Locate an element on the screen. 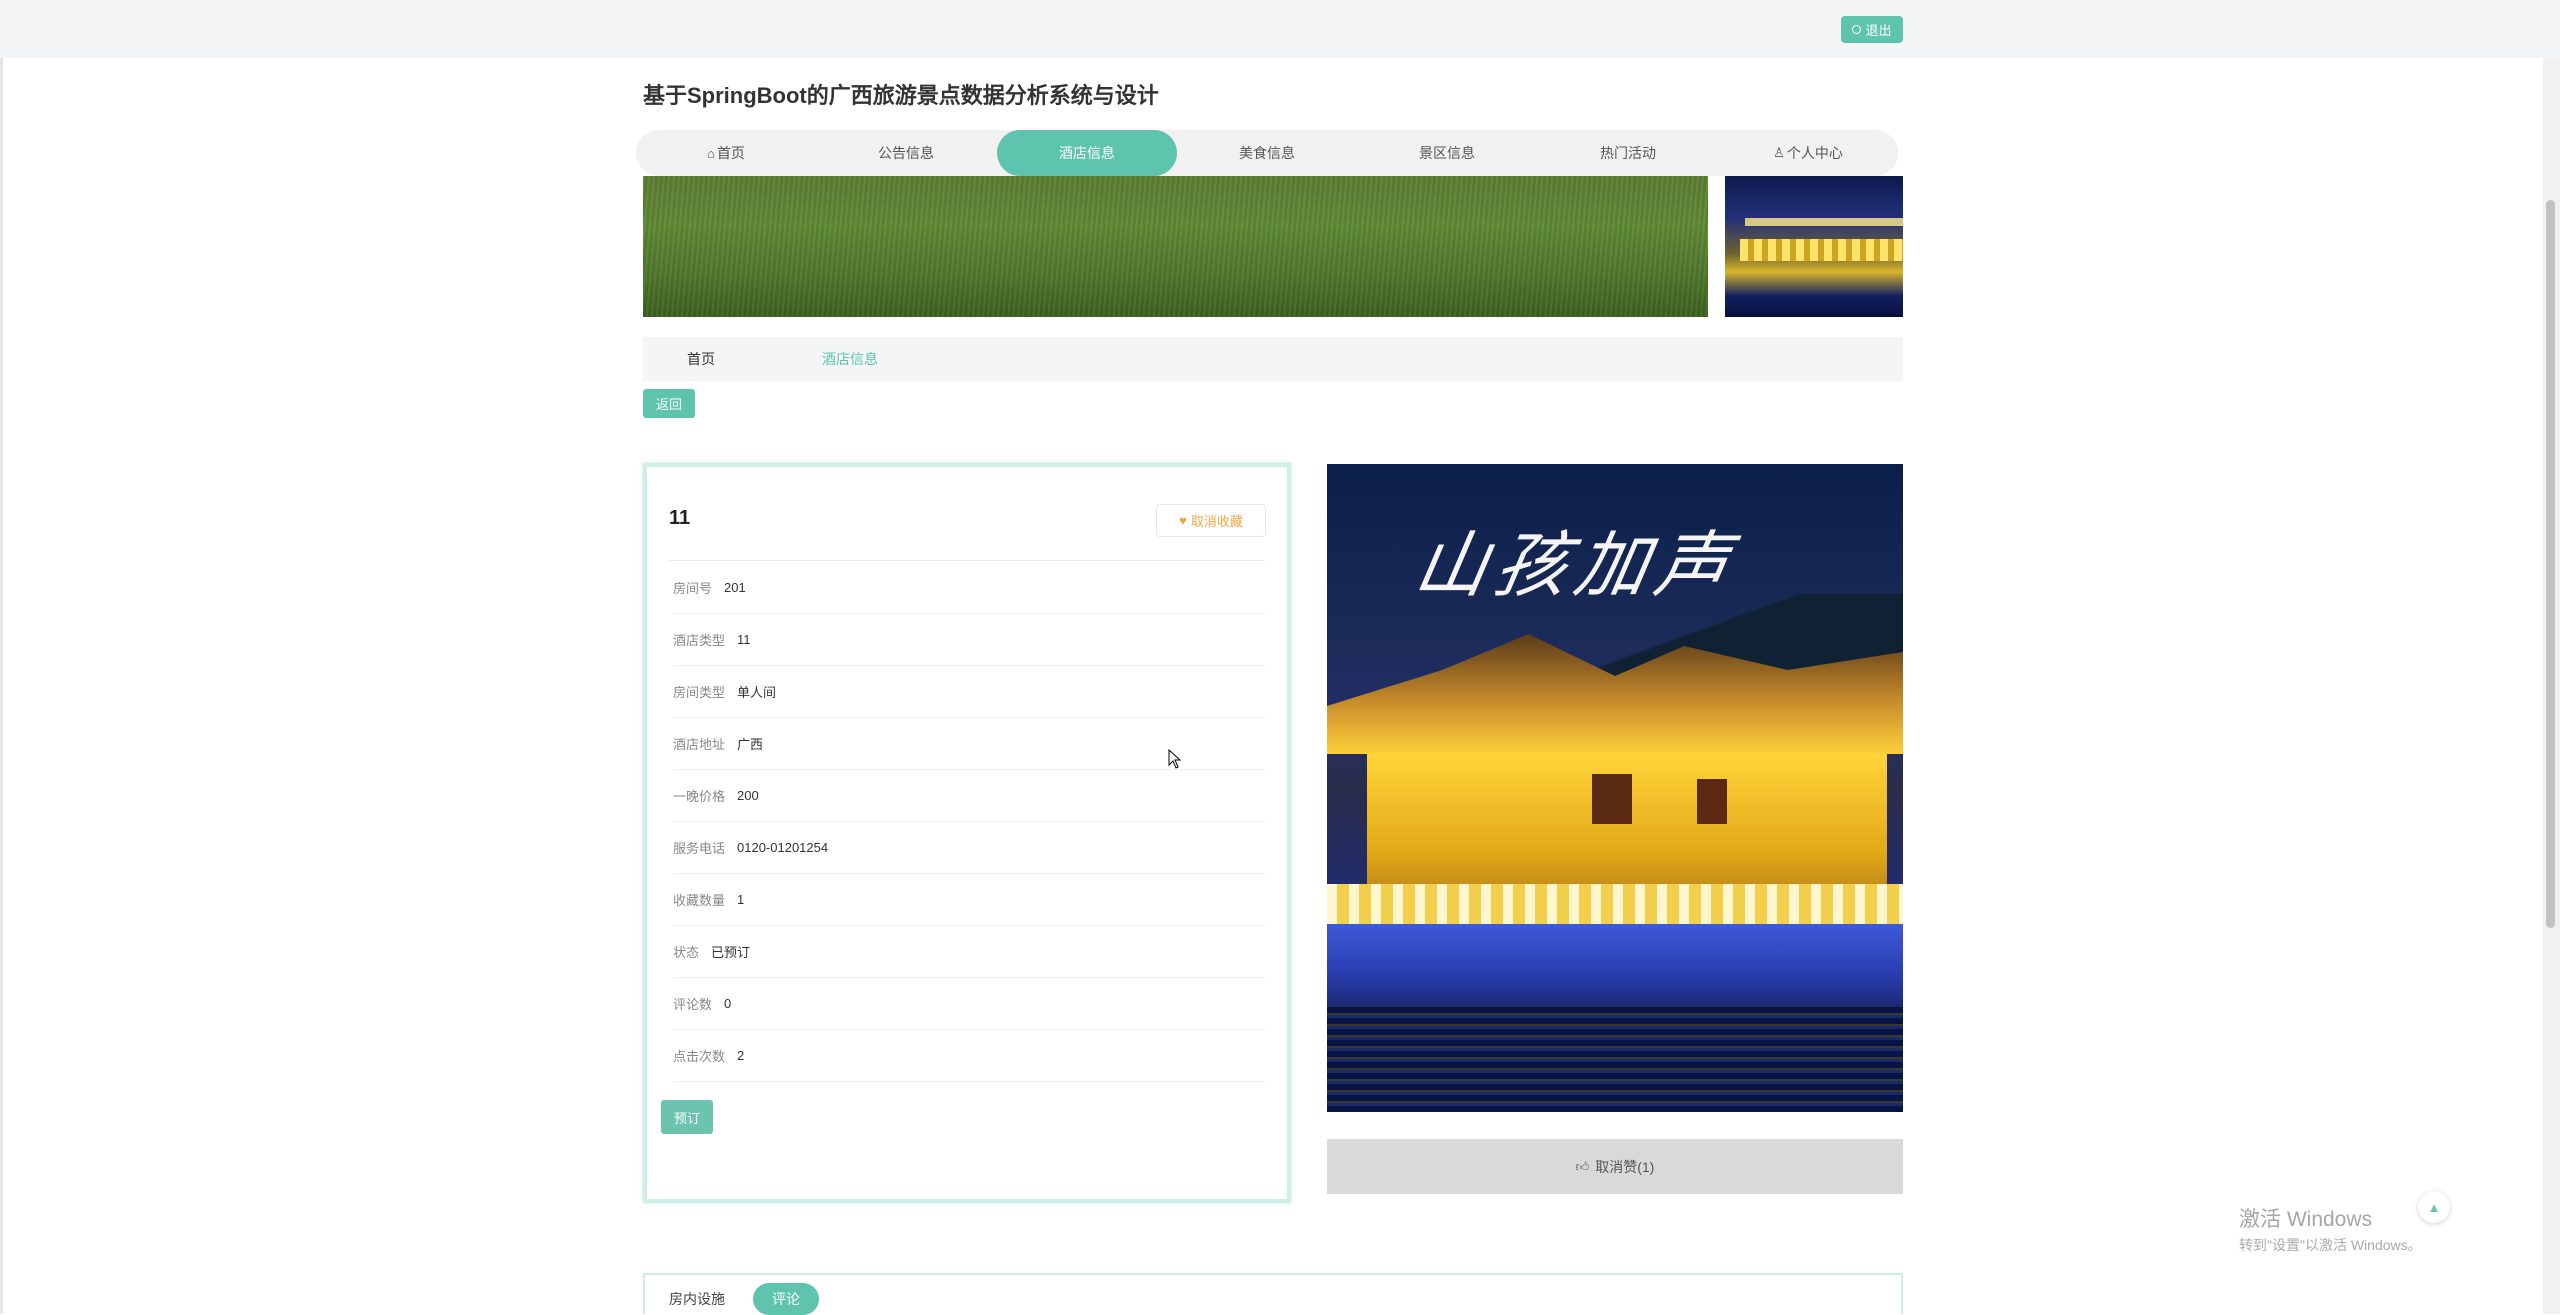 The width and height of the screenshot is (2560, 1315). field-value: 已预订 is located at coordinates (731, 952).